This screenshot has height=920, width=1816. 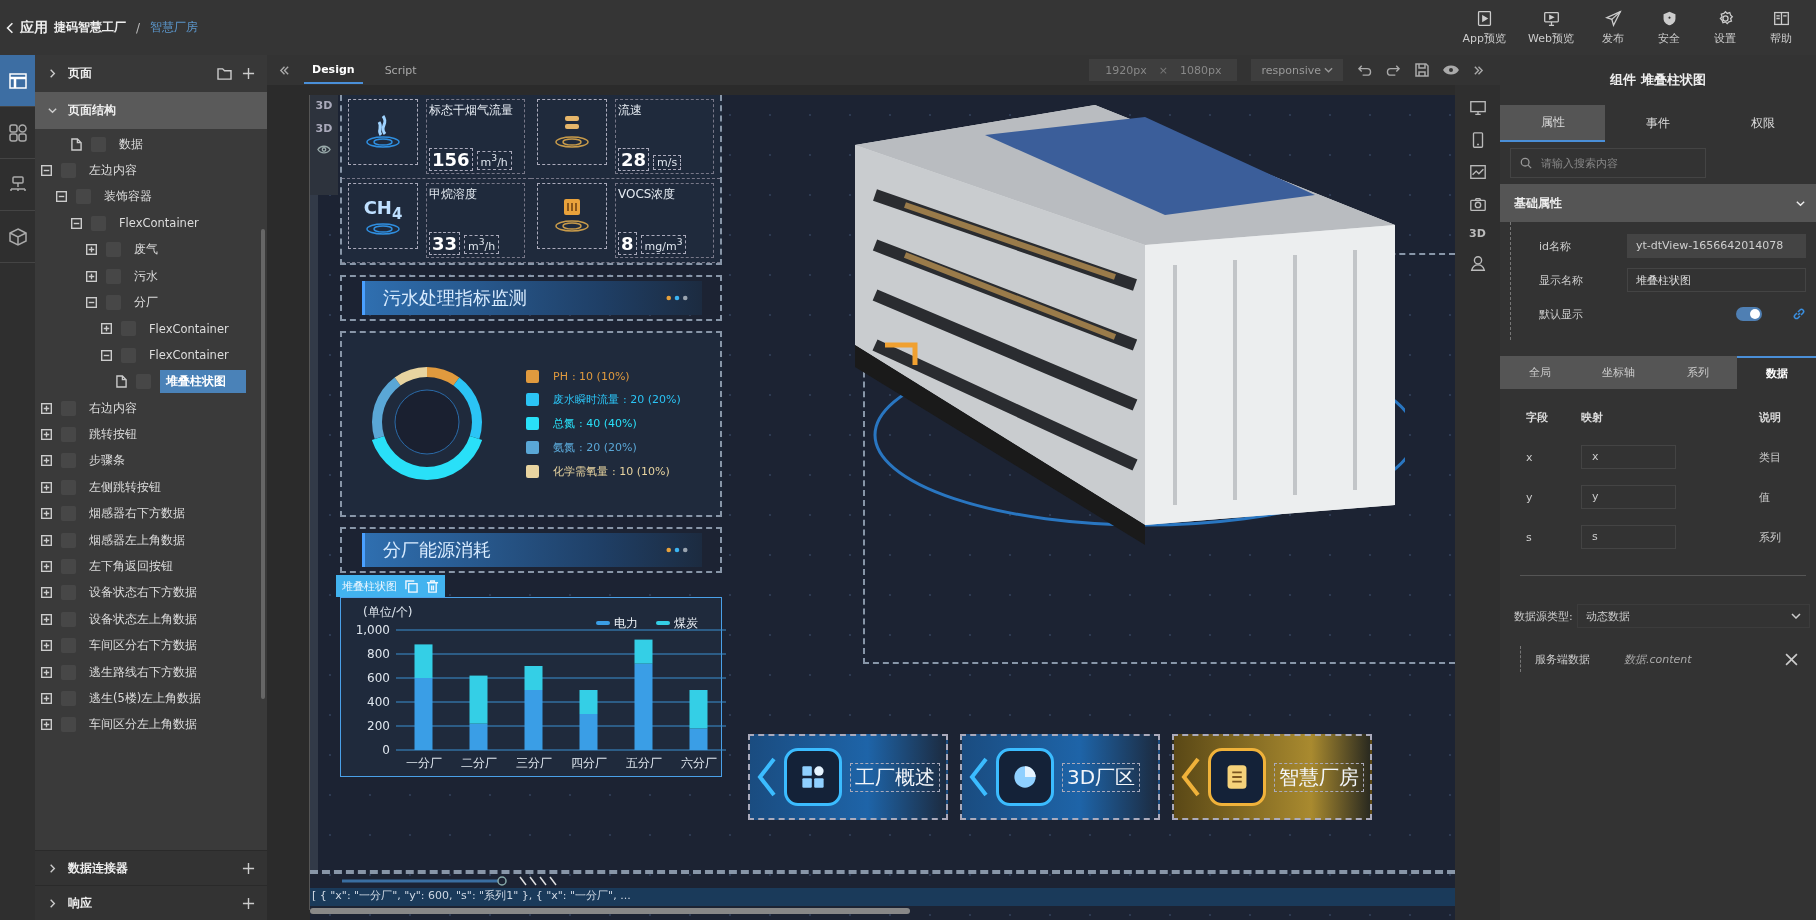 What do you see at coordinates (451, 159) in the screenshot?
I see `metric-value: 156` at bounding box center [451, 159].